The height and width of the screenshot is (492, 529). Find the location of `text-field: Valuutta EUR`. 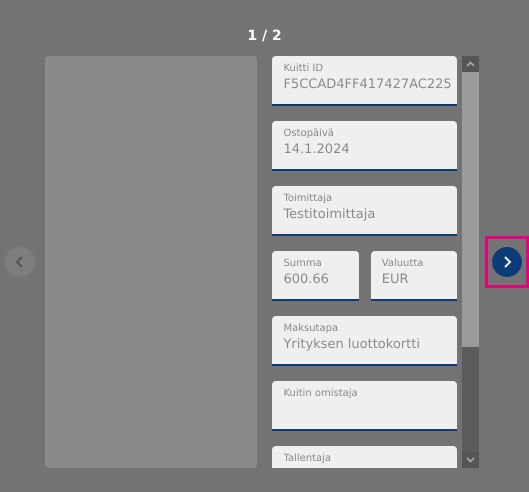

text-field: Valuutta EUR is located at coordinates (414, 276).